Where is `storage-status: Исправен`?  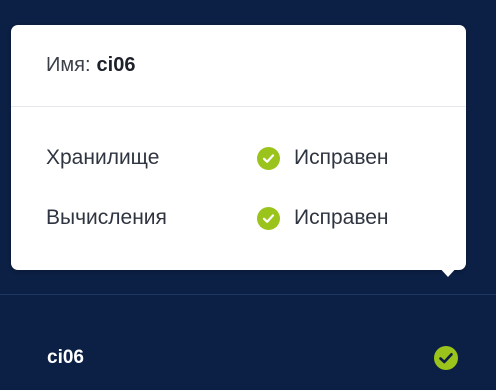
storage-status: Исправен is located at coordinates (341, 157).